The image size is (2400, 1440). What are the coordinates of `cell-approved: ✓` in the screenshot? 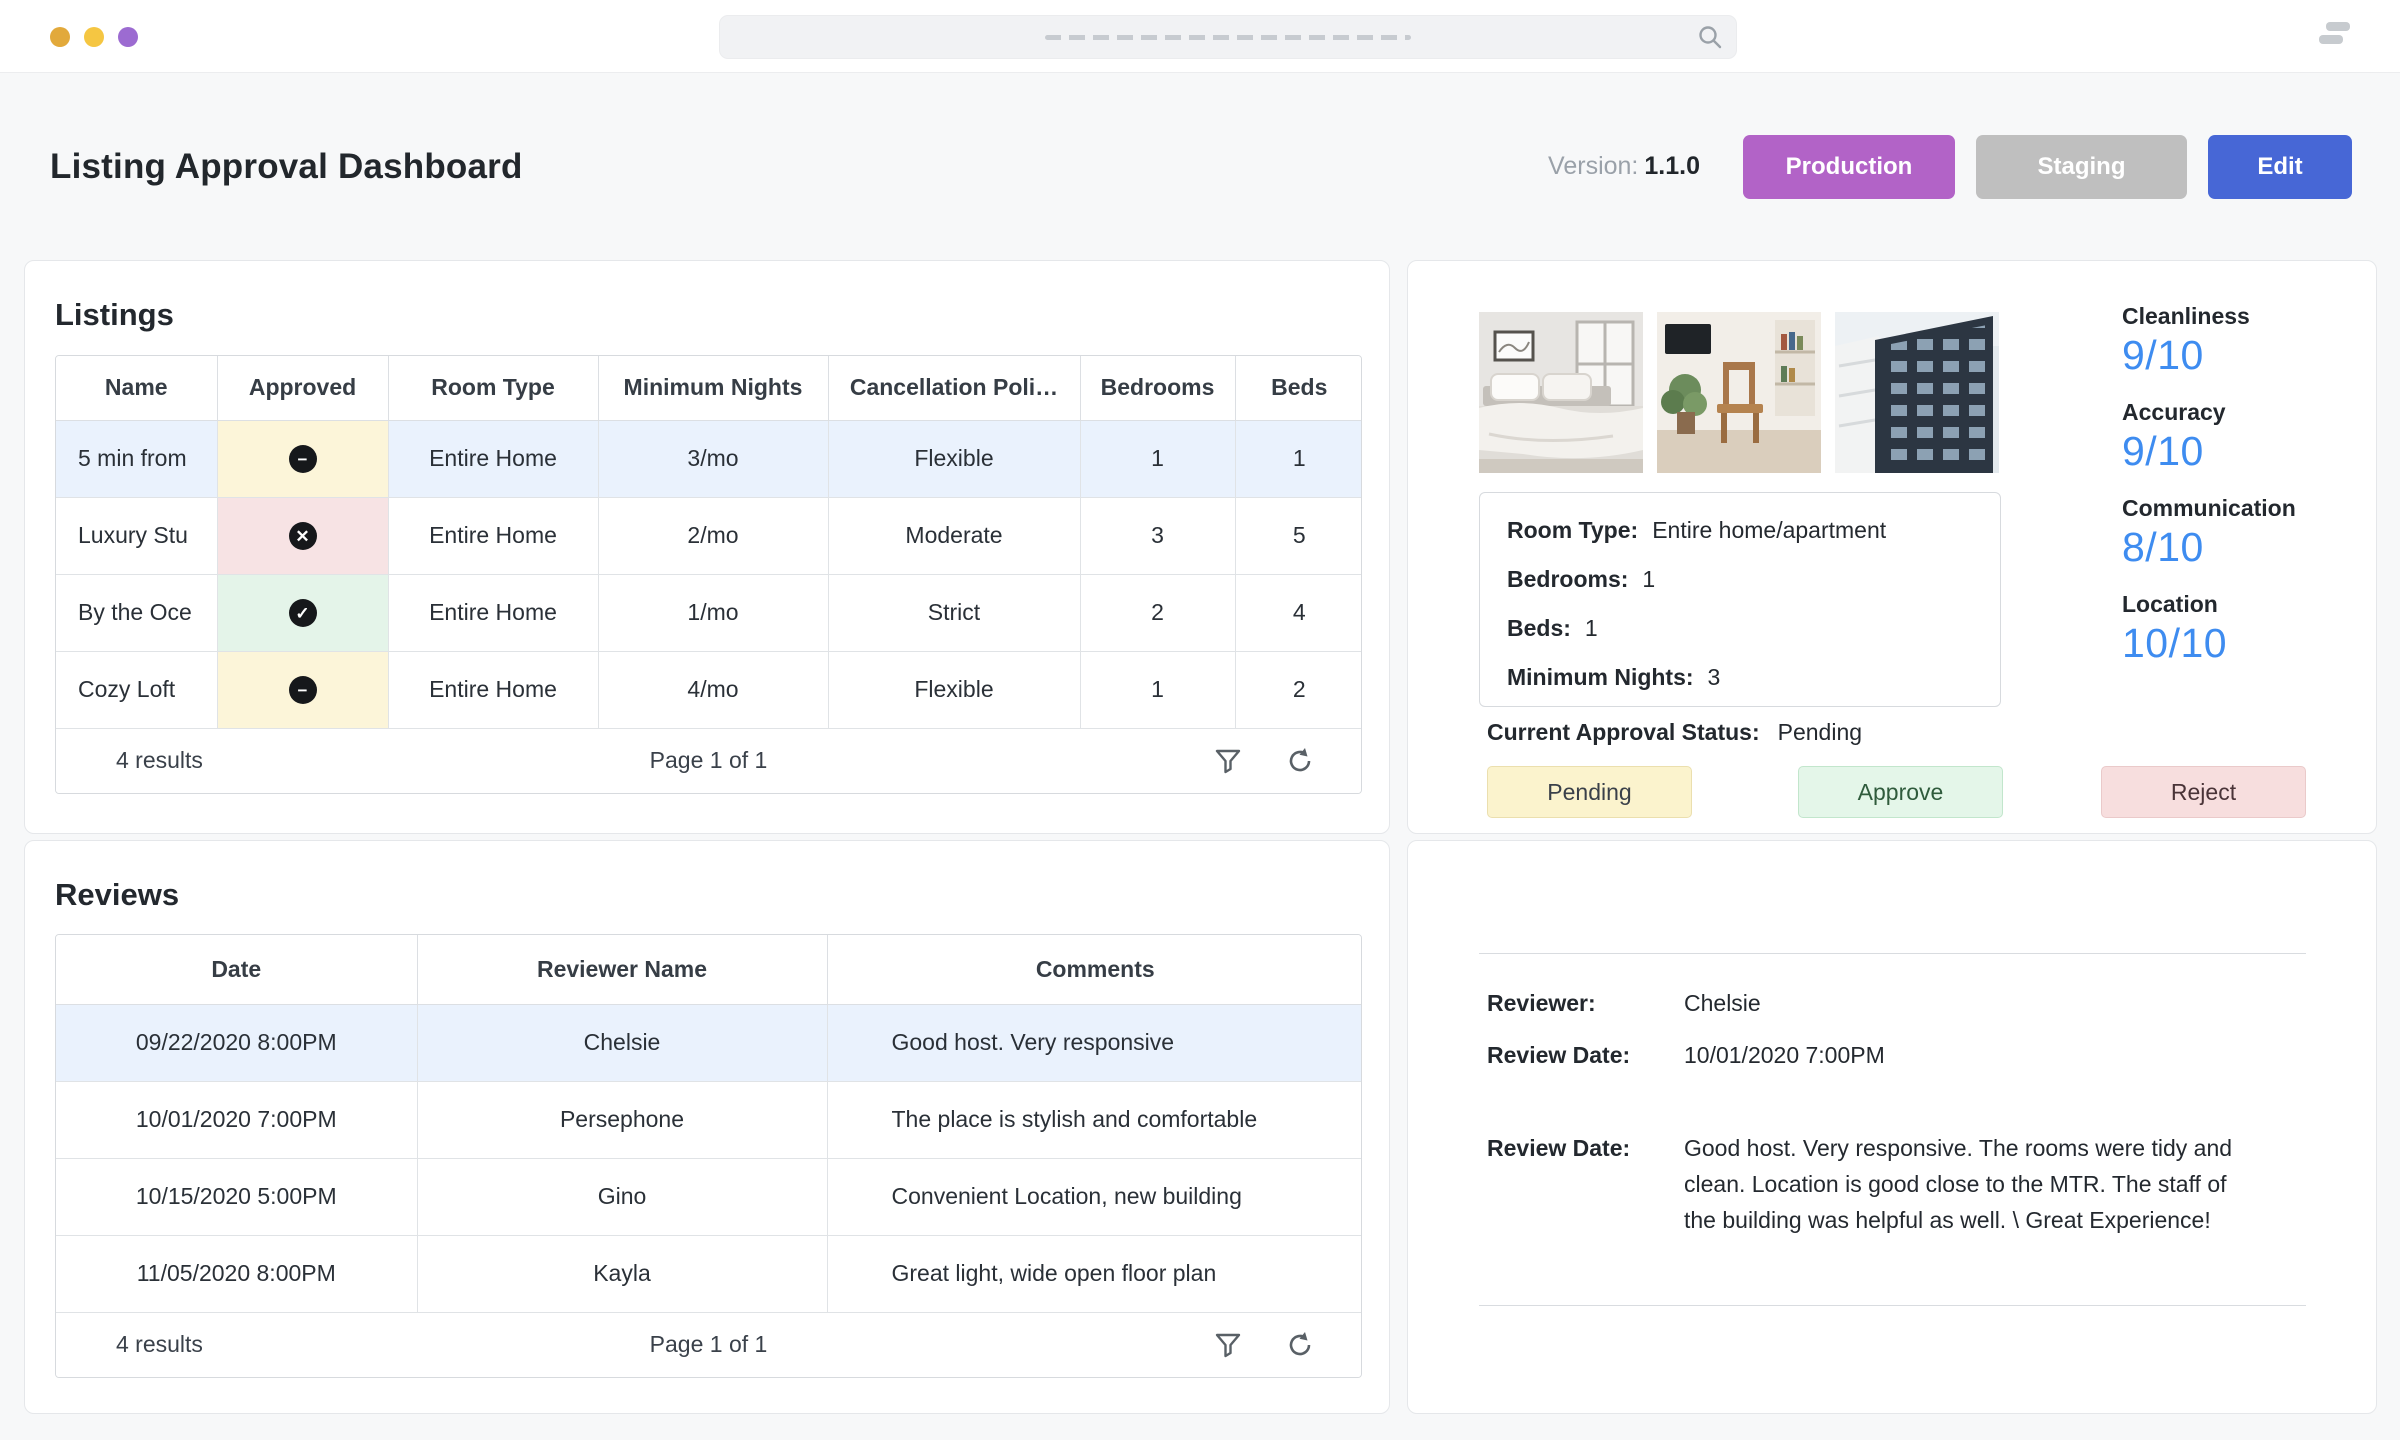 It's located at (303, 613).